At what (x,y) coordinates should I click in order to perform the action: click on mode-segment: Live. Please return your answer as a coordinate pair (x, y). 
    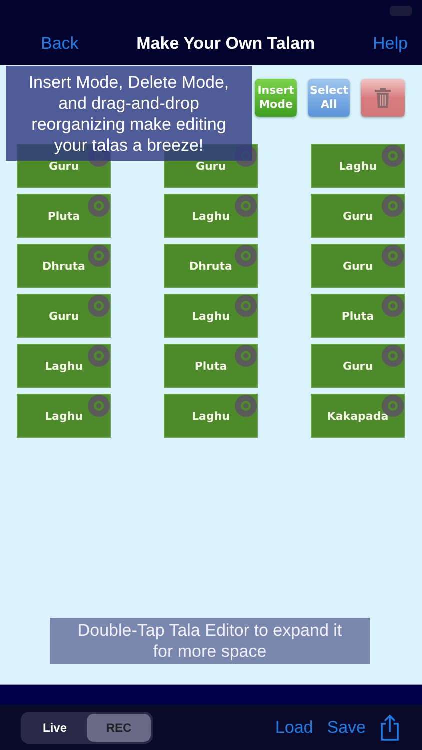
    Looking at the image, I should click on (55, 728).